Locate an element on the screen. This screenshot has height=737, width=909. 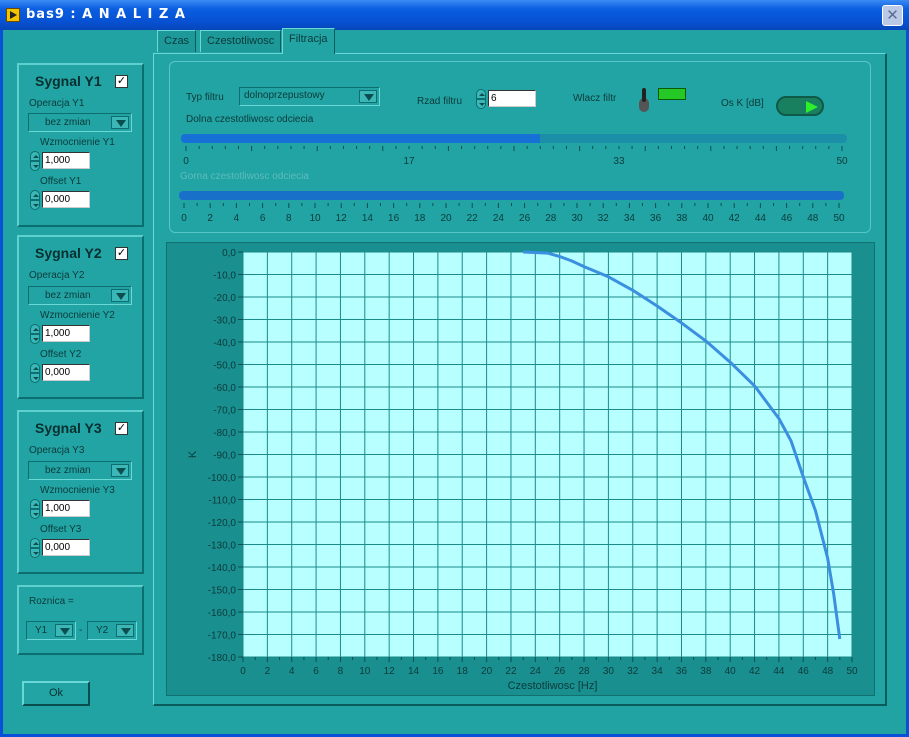
x-tick-label: 12 is located at coordinates (390, 671).